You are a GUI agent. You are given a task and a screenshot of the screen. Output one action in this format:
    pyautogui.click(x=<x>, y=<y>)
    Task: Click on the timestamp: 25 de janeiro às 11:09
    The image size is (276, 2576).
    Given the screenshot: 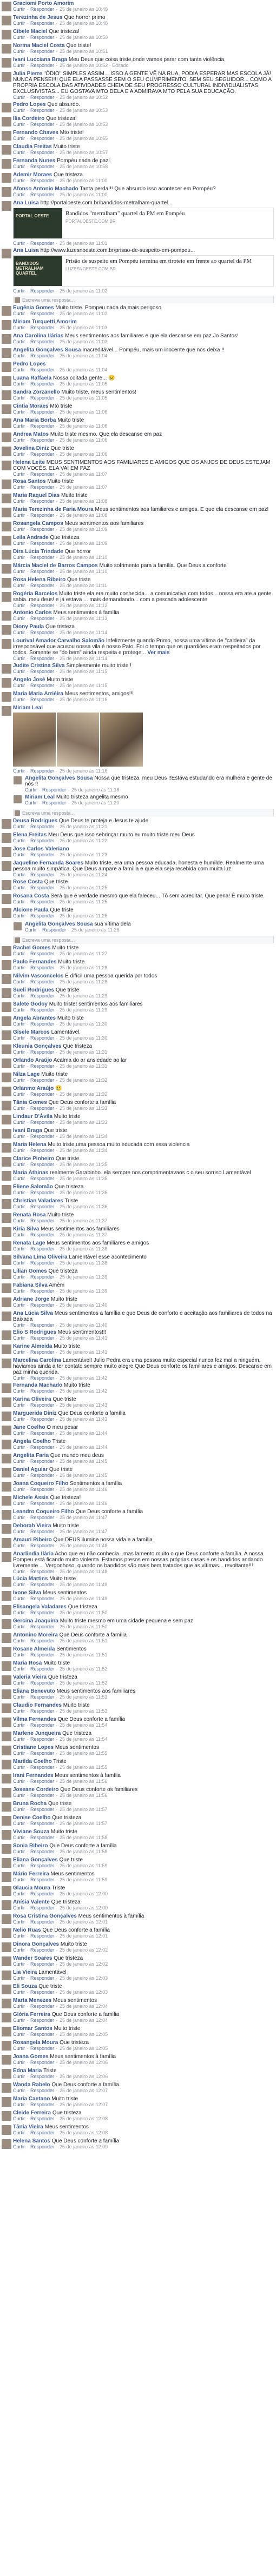 What is the action you would take?
    pyautogui.click(x=83, y=529)
    